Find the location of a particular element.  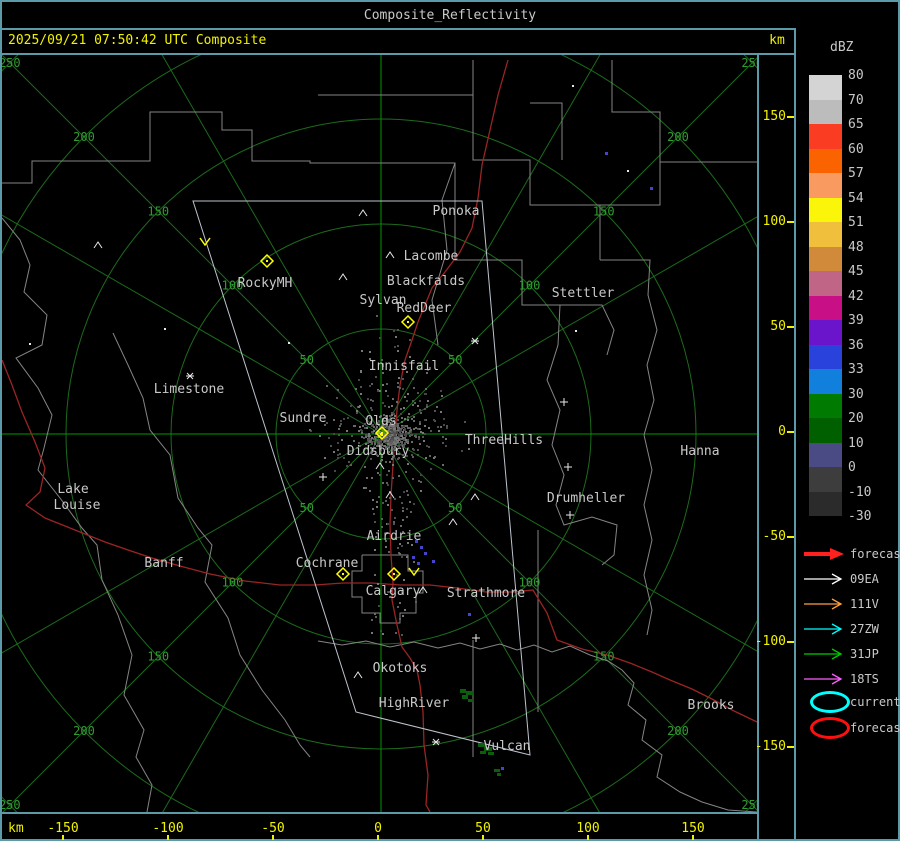

color-scale-label: 0 is located at coordinates (852, 467).